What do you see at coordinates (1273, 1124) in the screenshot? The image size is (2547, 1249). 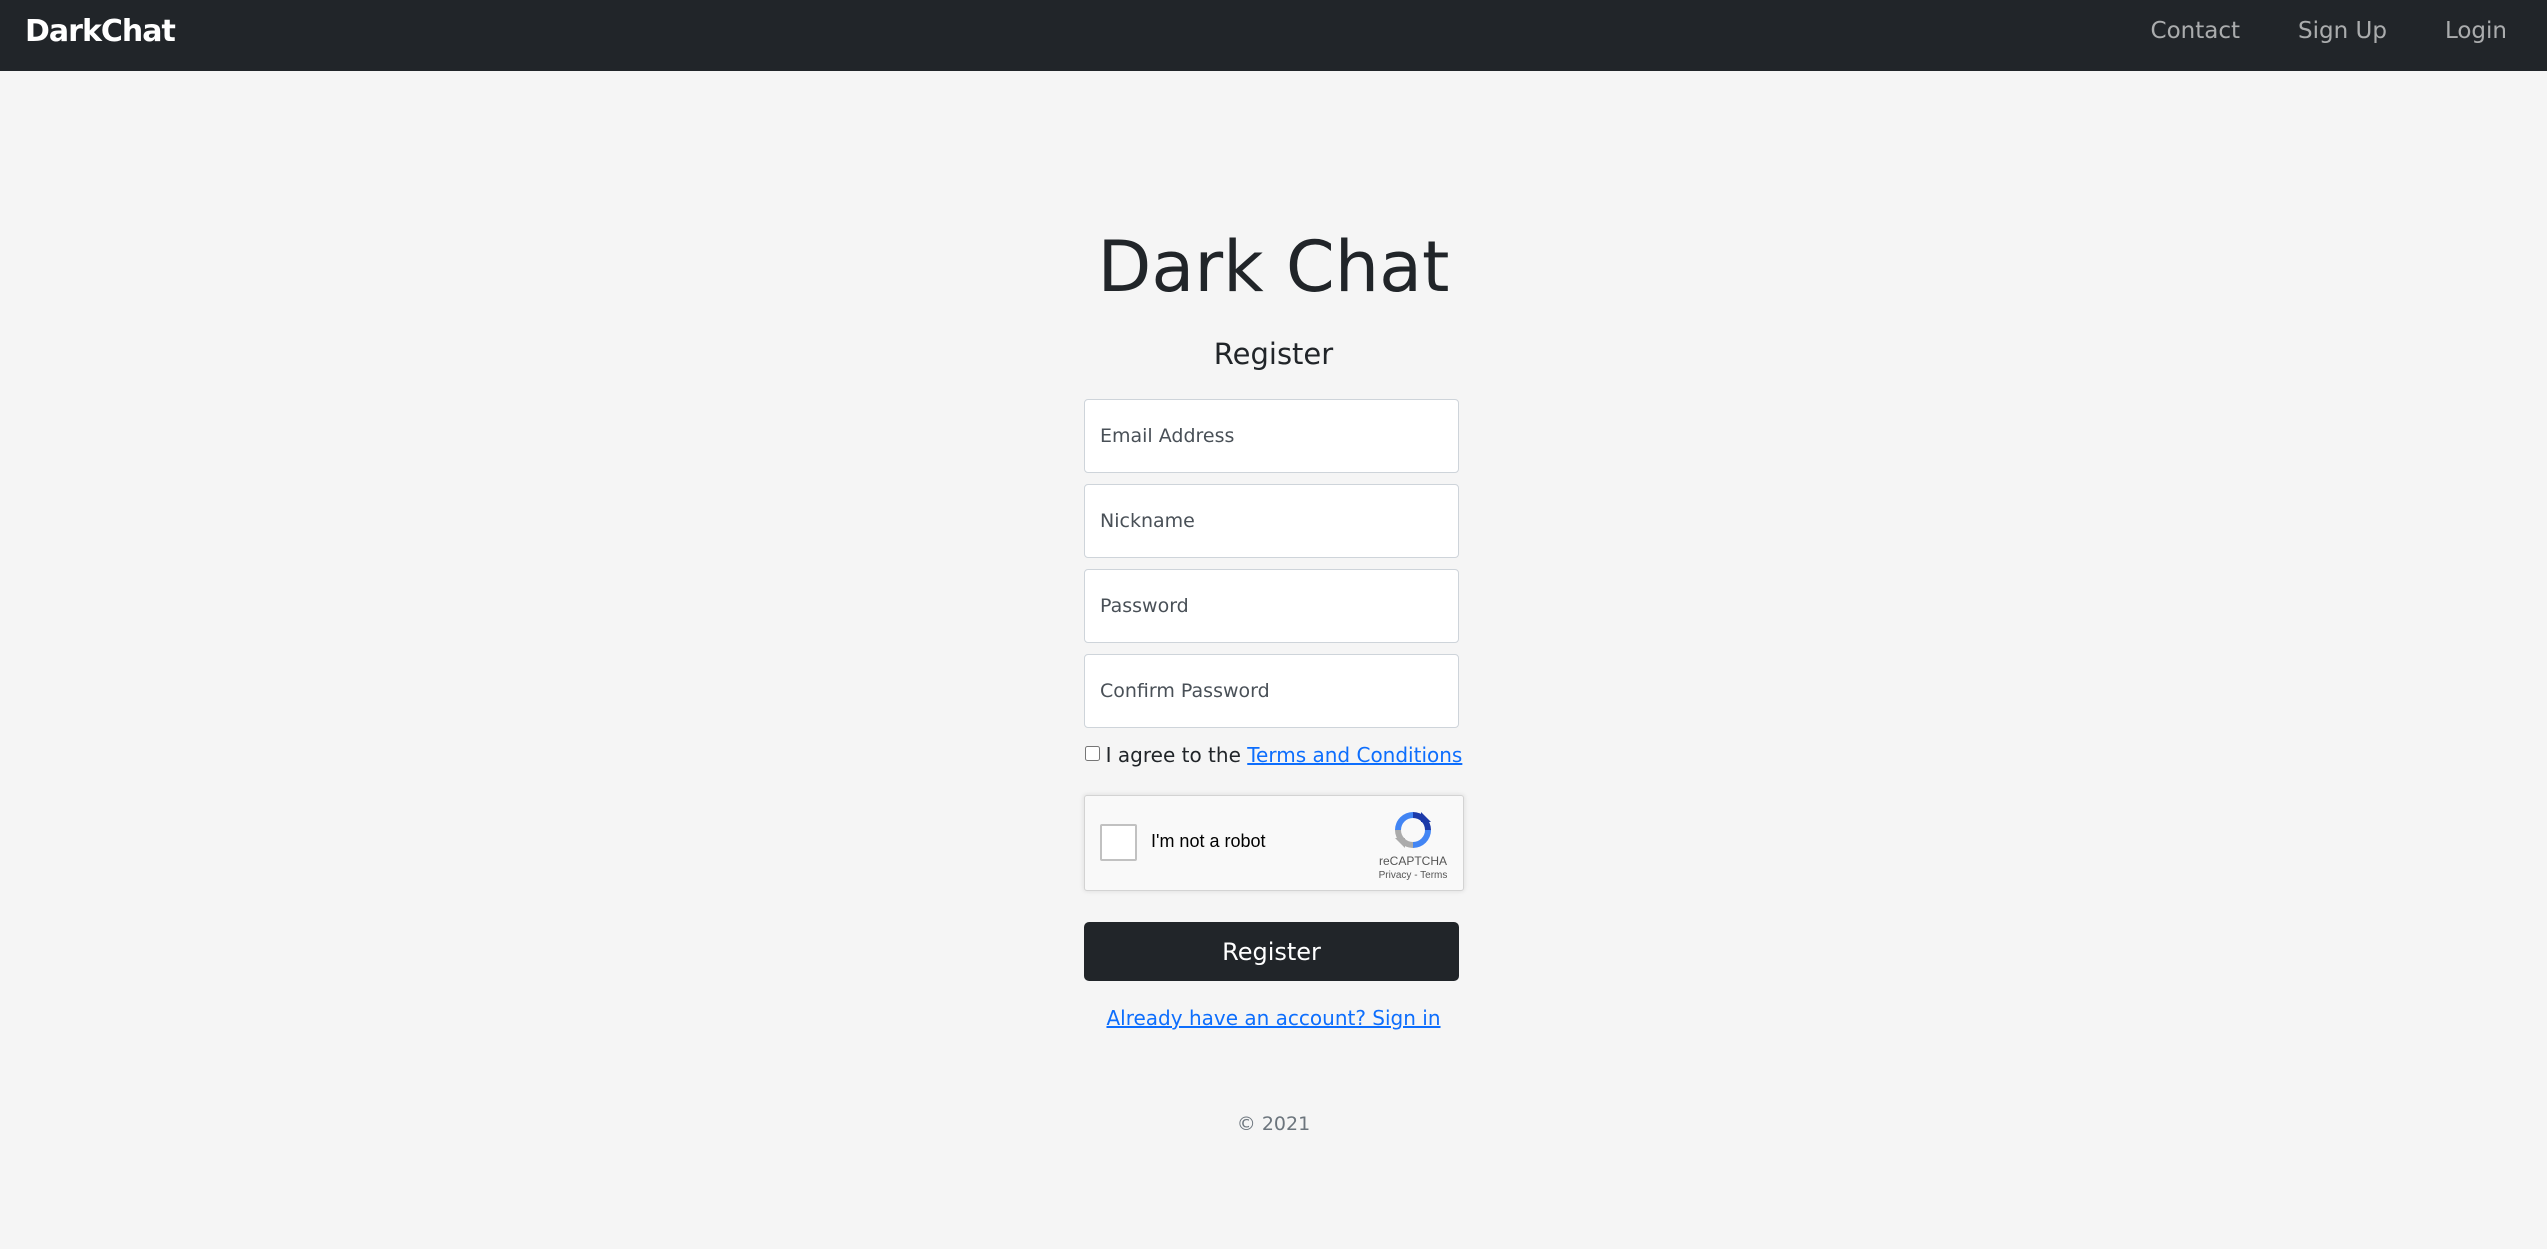 I see `footer-copyright: © 2021` at bounding box center [1273, 1124].